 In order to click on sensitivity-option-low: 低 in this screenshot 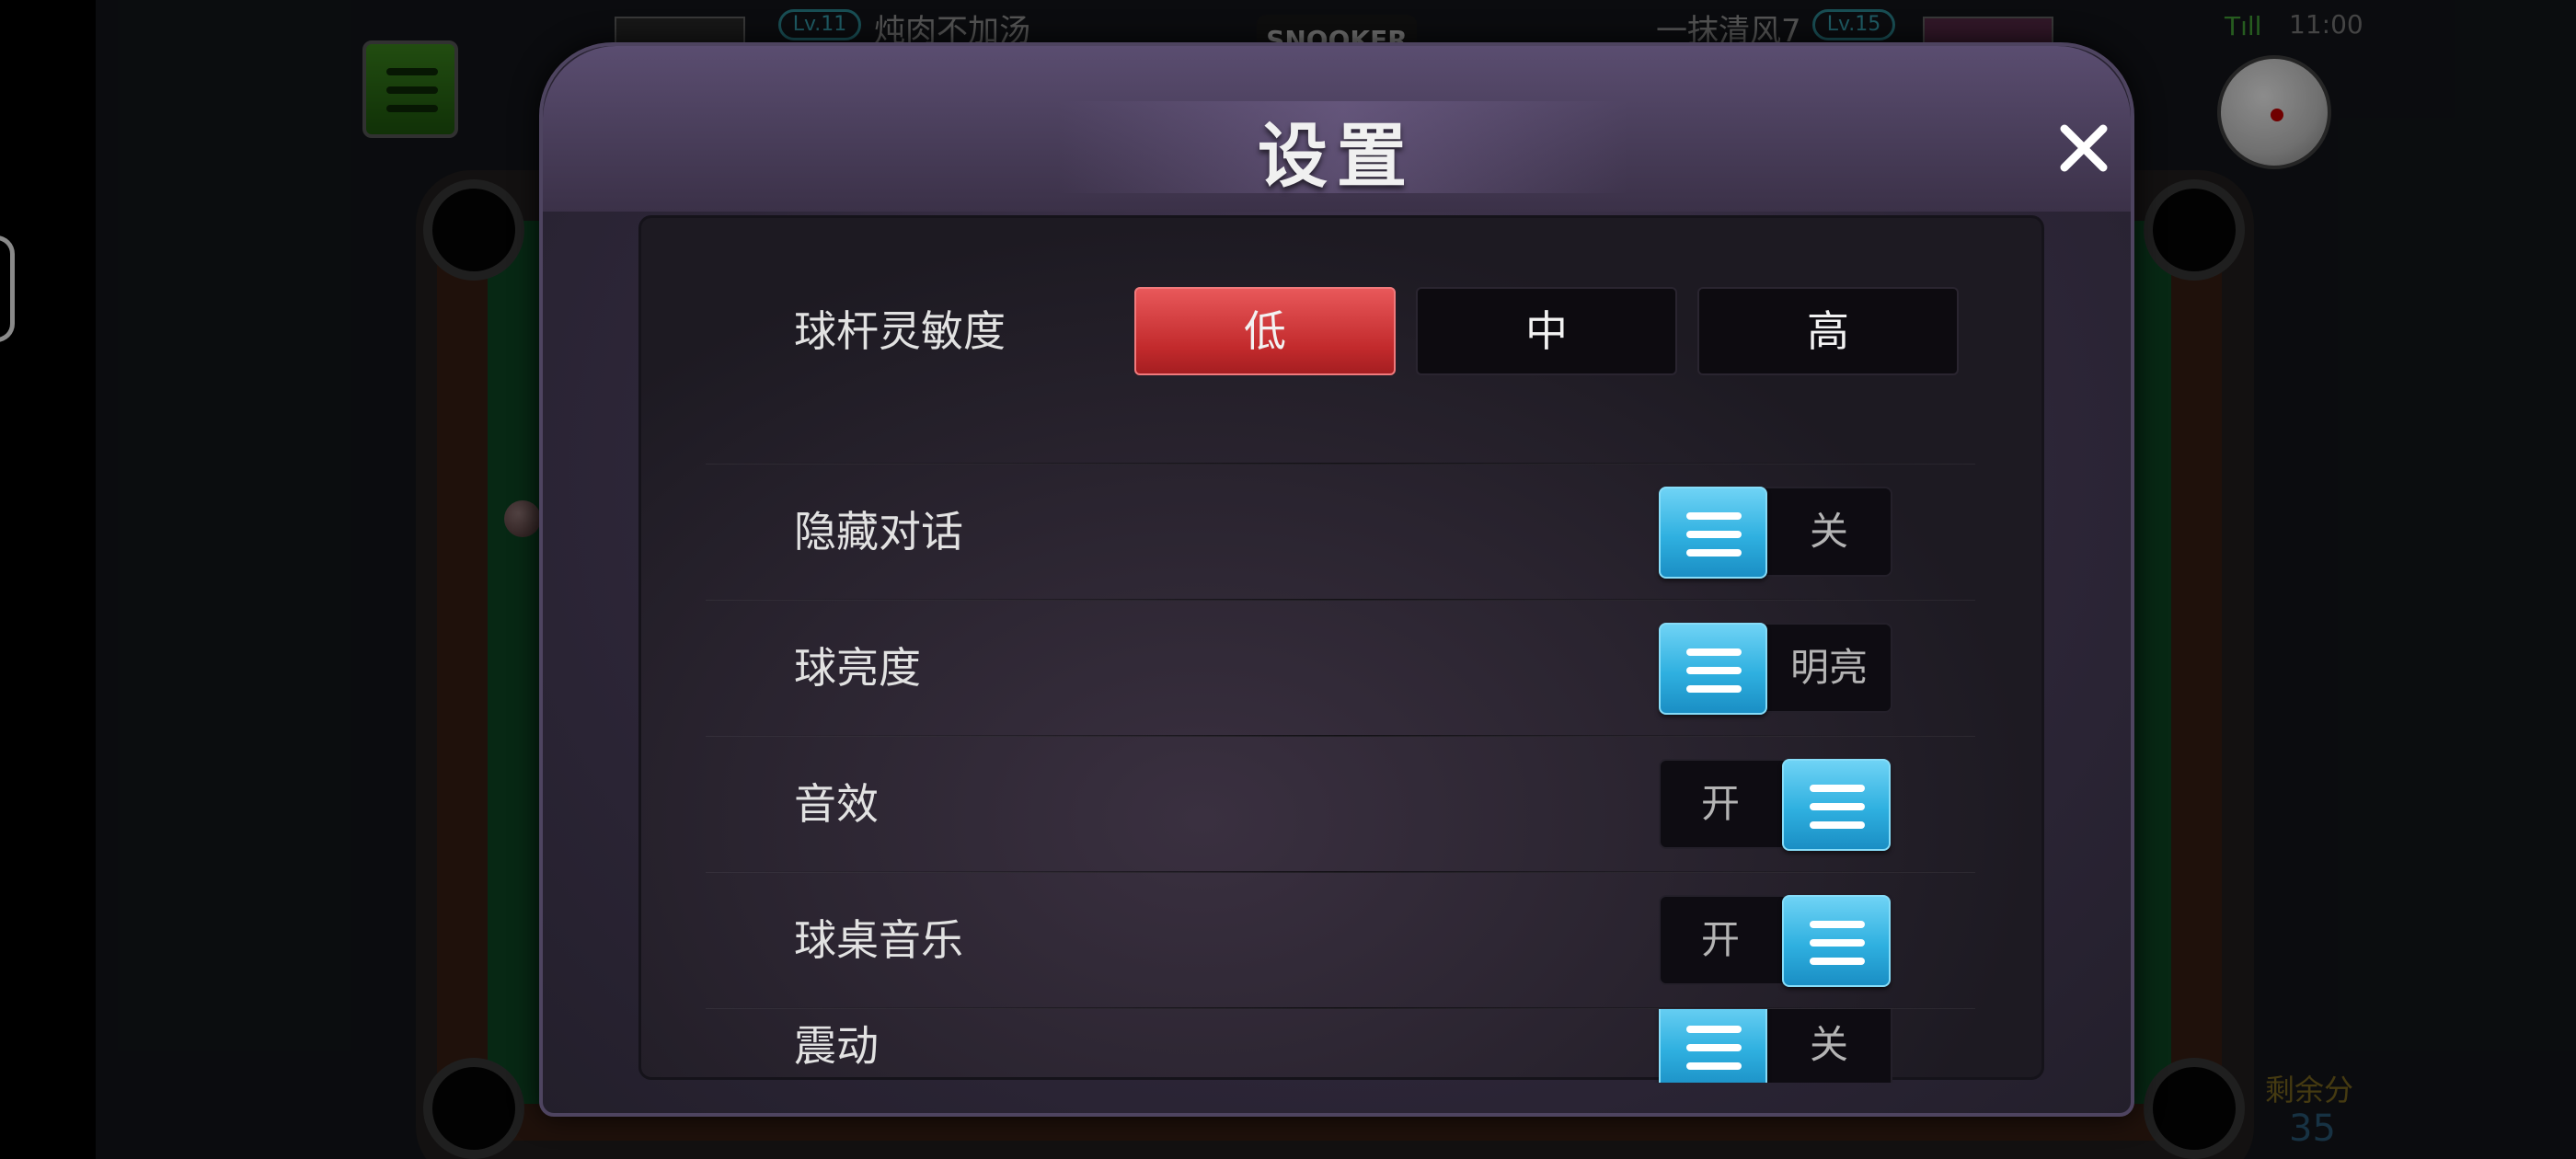, I will do `click(1265, 331)`.